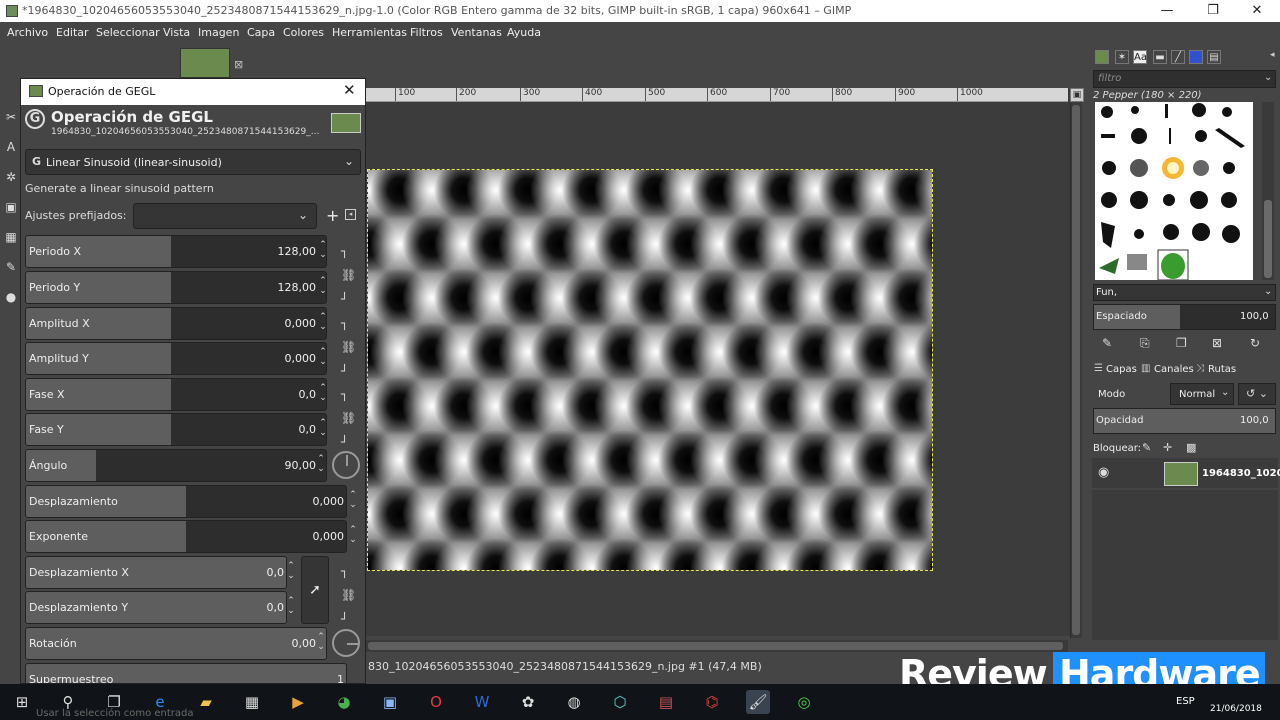  What do you see at coordinates (205, 63) in the screenshot?
I see `image-tab-thumbnail` at bounding box center [205, 63].